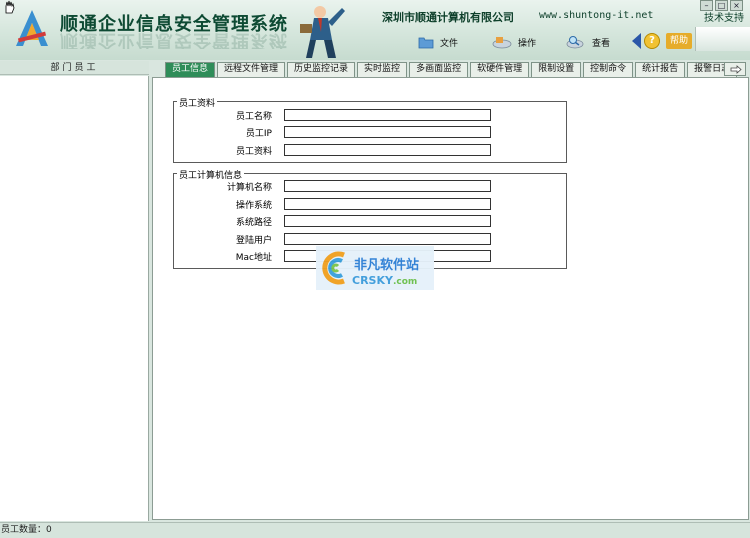 The height and width of the screenshot is (538, 750). I want to click on tab-realtime-monitoring: 实时监控, so click(382, 69).